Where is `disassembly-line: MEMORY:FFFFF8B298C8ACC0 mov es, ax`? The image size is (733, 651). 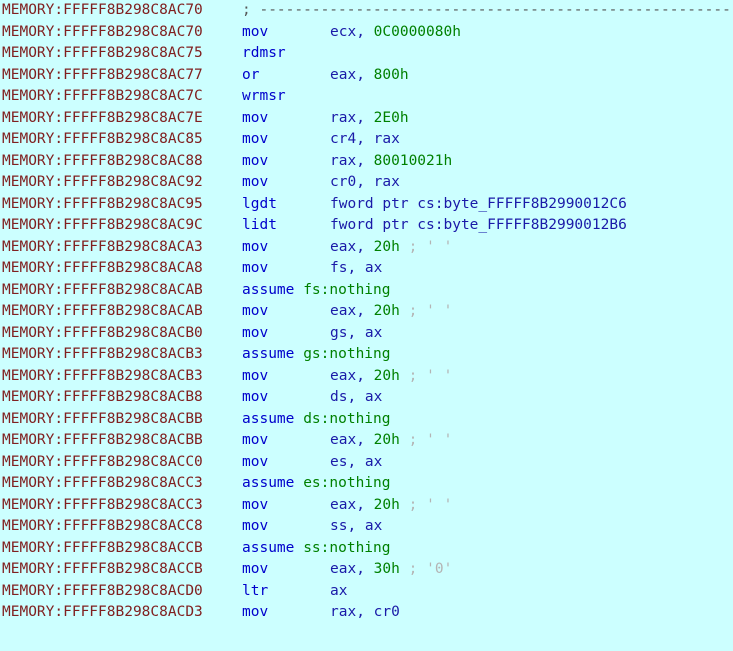
disassembly-line: MEMORY:FFFFF8B298C8ACC0 mov es, ax is located at coordinates (366, 463).